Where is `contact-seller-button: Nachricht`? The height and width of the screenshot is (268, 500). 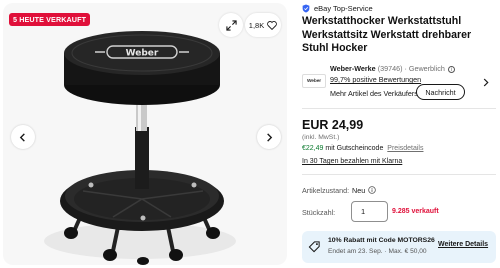
contact-seller-button: Nachricht is located at coordinates (440, 92).